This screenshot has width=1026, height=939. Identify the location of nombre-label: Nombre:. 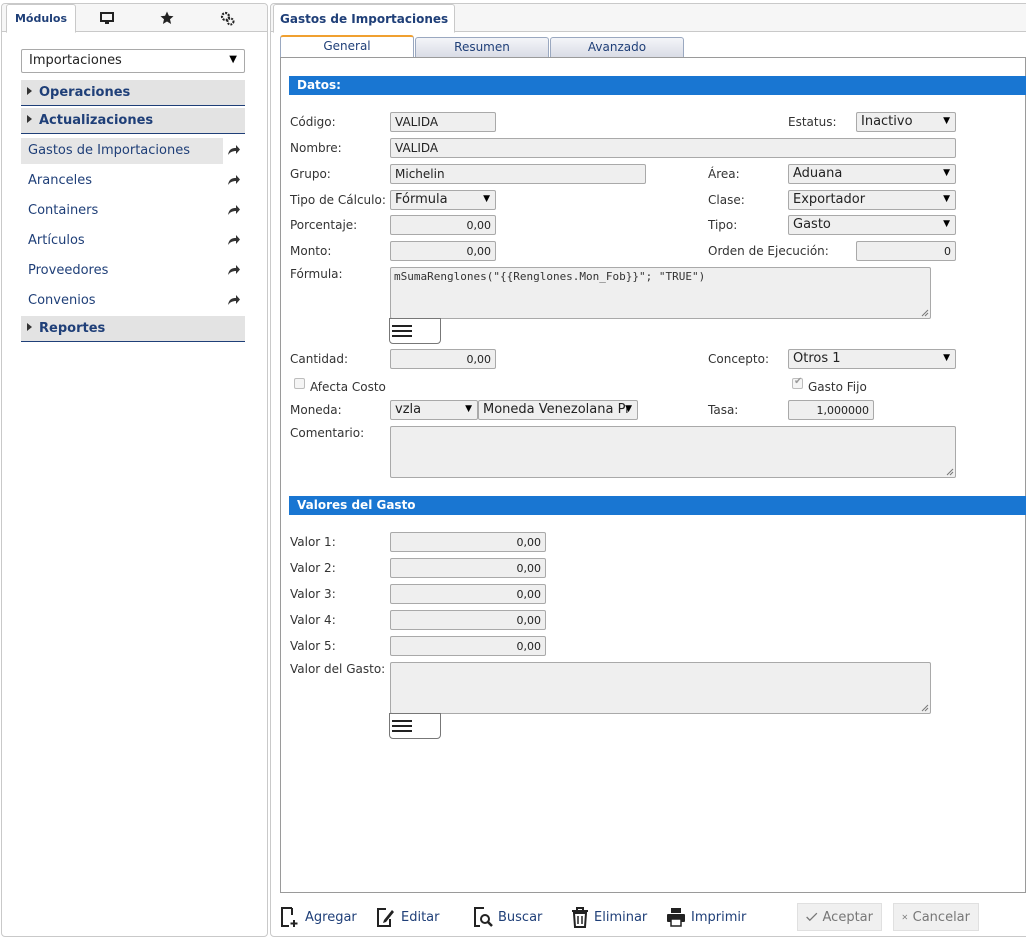
(316, 148).